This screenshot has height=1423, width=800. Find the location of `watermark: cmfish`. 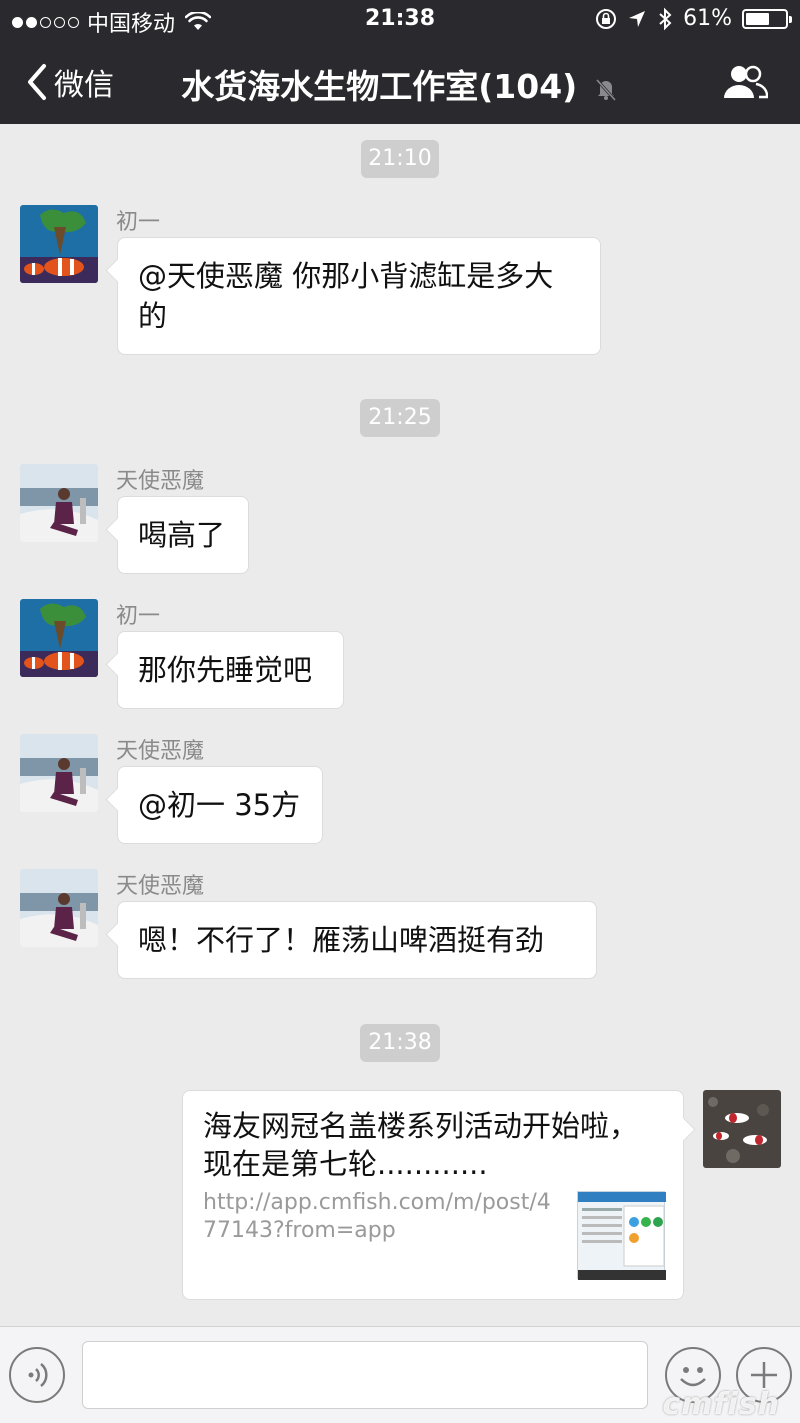

watermark: cmfish is located at coordinates (721, 1404).